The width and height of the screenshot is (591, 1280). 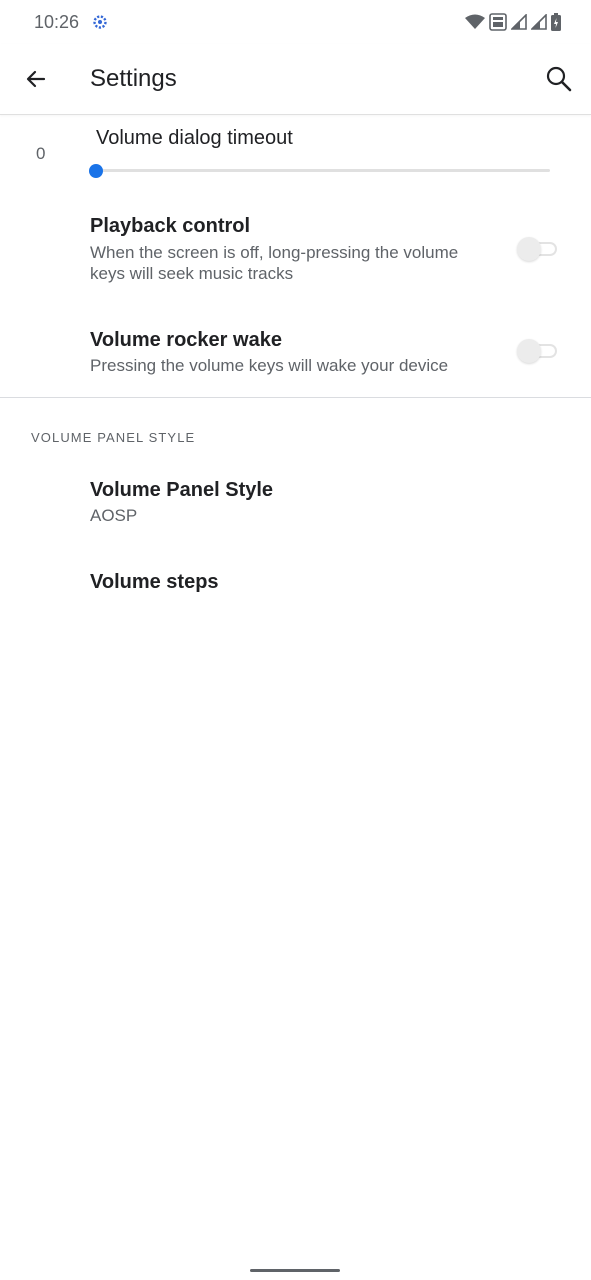 What do you see at coordinates (498, 22) in the screenshot?
I see `volte-icon` at bounding box center [498, 22].